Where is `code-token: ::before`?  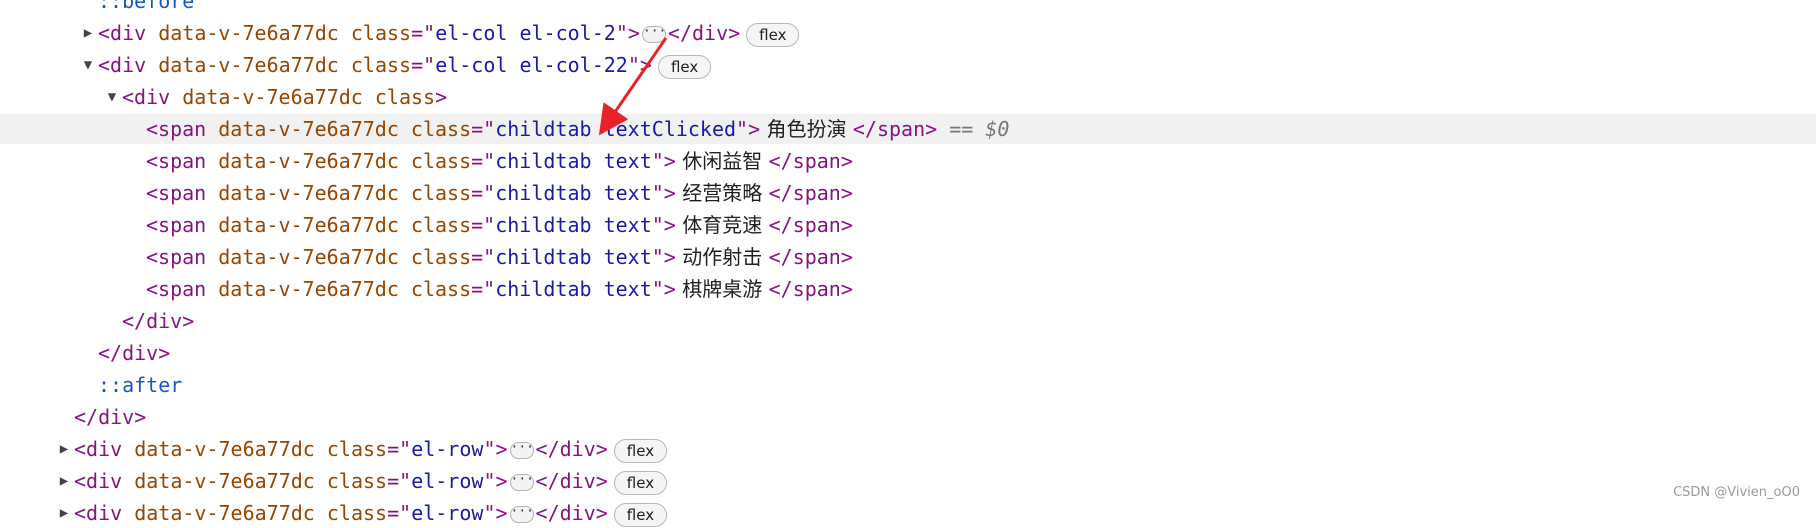 code-token: ::before is located at coordinates (146, 6).